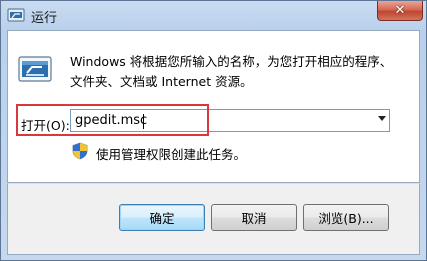 The image size is (427, 261). Describe the element at coordinates (254, 217) in the screenshot. I see `cancel-button: 取消` at that location.